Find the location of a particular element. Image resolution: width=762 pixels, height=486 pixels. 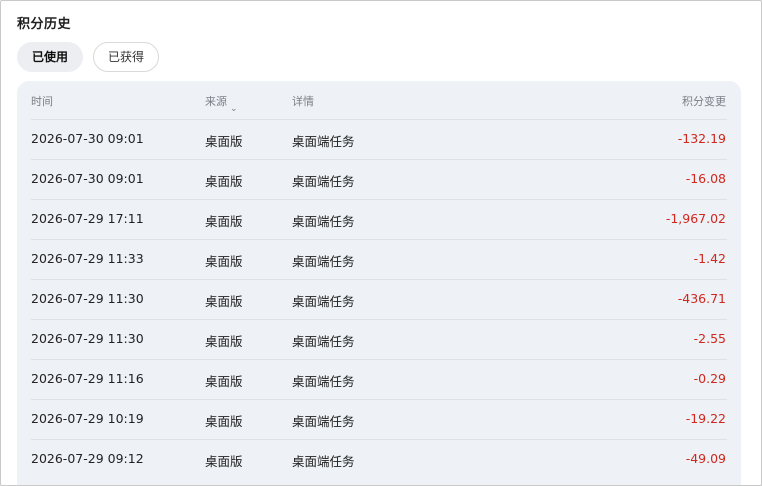

row-points-change: -436.71 is located at coordinates (701, 298).